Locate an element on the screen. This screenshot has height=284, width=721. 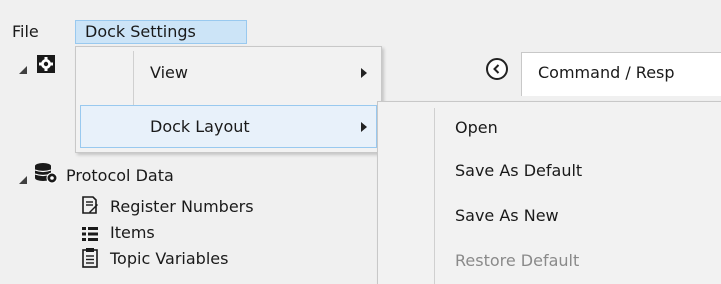
menu-file: File is located at coordinates (25, 32).